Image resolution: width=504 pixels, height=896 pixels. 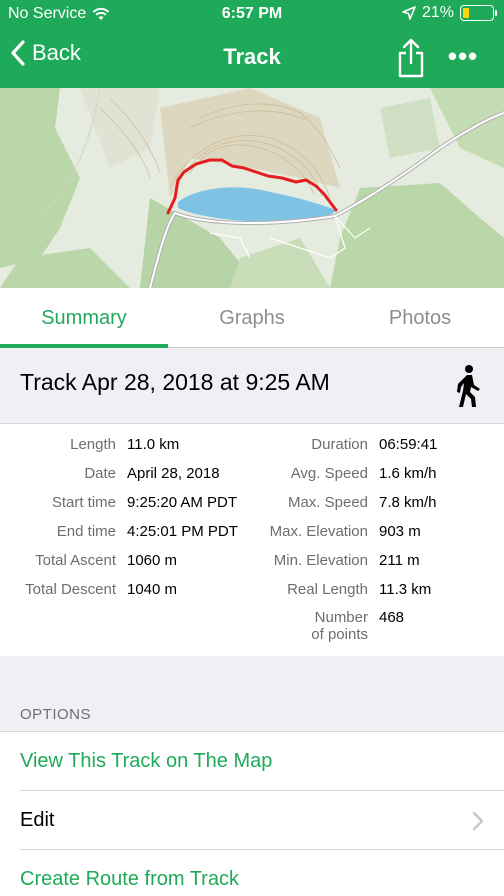 What do you see at coordinates (339, 444) in the screenshot?
I see `stat-label: Duration` at bounding box center [339, 444].